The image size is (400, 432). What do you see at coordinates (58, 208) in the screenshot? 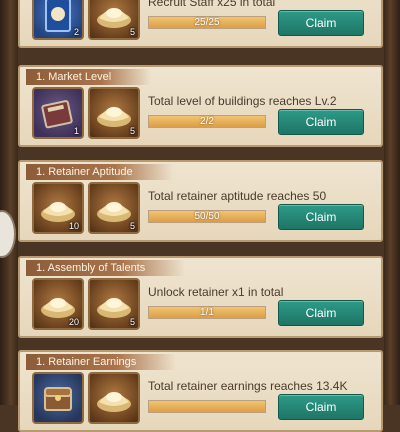
I see `reward-gold-ingot-icon: 10` at bounding box center [58, 208].